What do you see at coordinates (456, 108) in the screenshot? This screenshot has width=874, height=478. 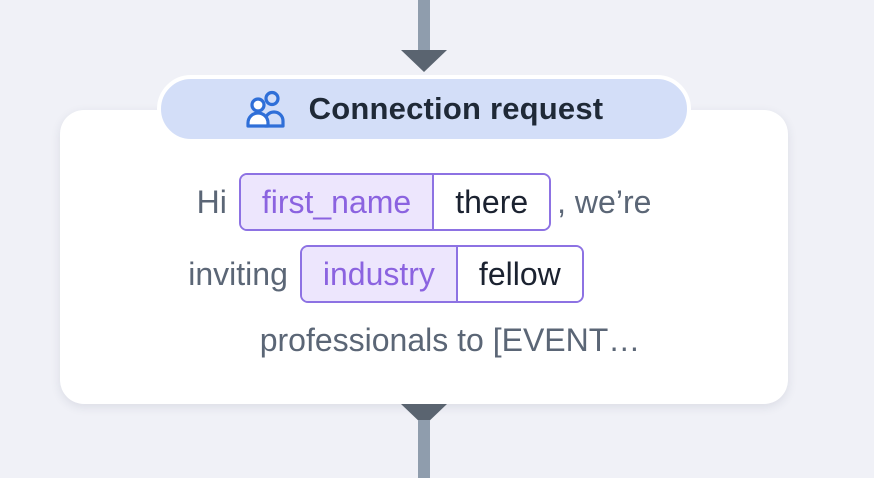 I see `step-title: Connection request` at bounding box center [456, 108].